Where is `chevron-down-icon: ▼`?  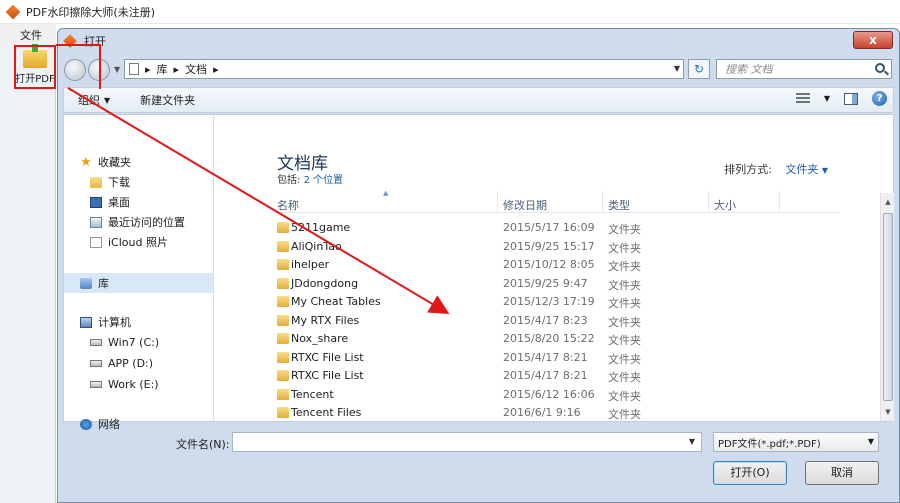 chevron-down-icon: ▼ is located at coordinates (824, 170).